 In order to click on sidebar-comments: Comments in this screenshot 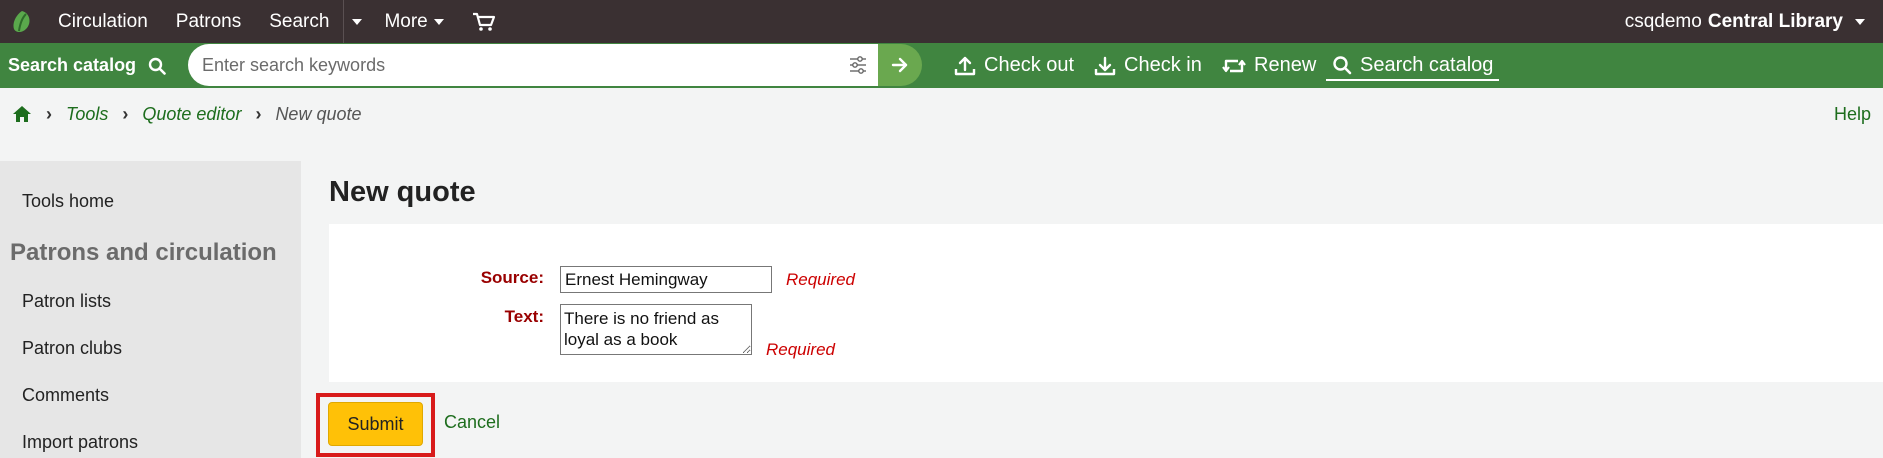, I will do `click(65, 395)`.